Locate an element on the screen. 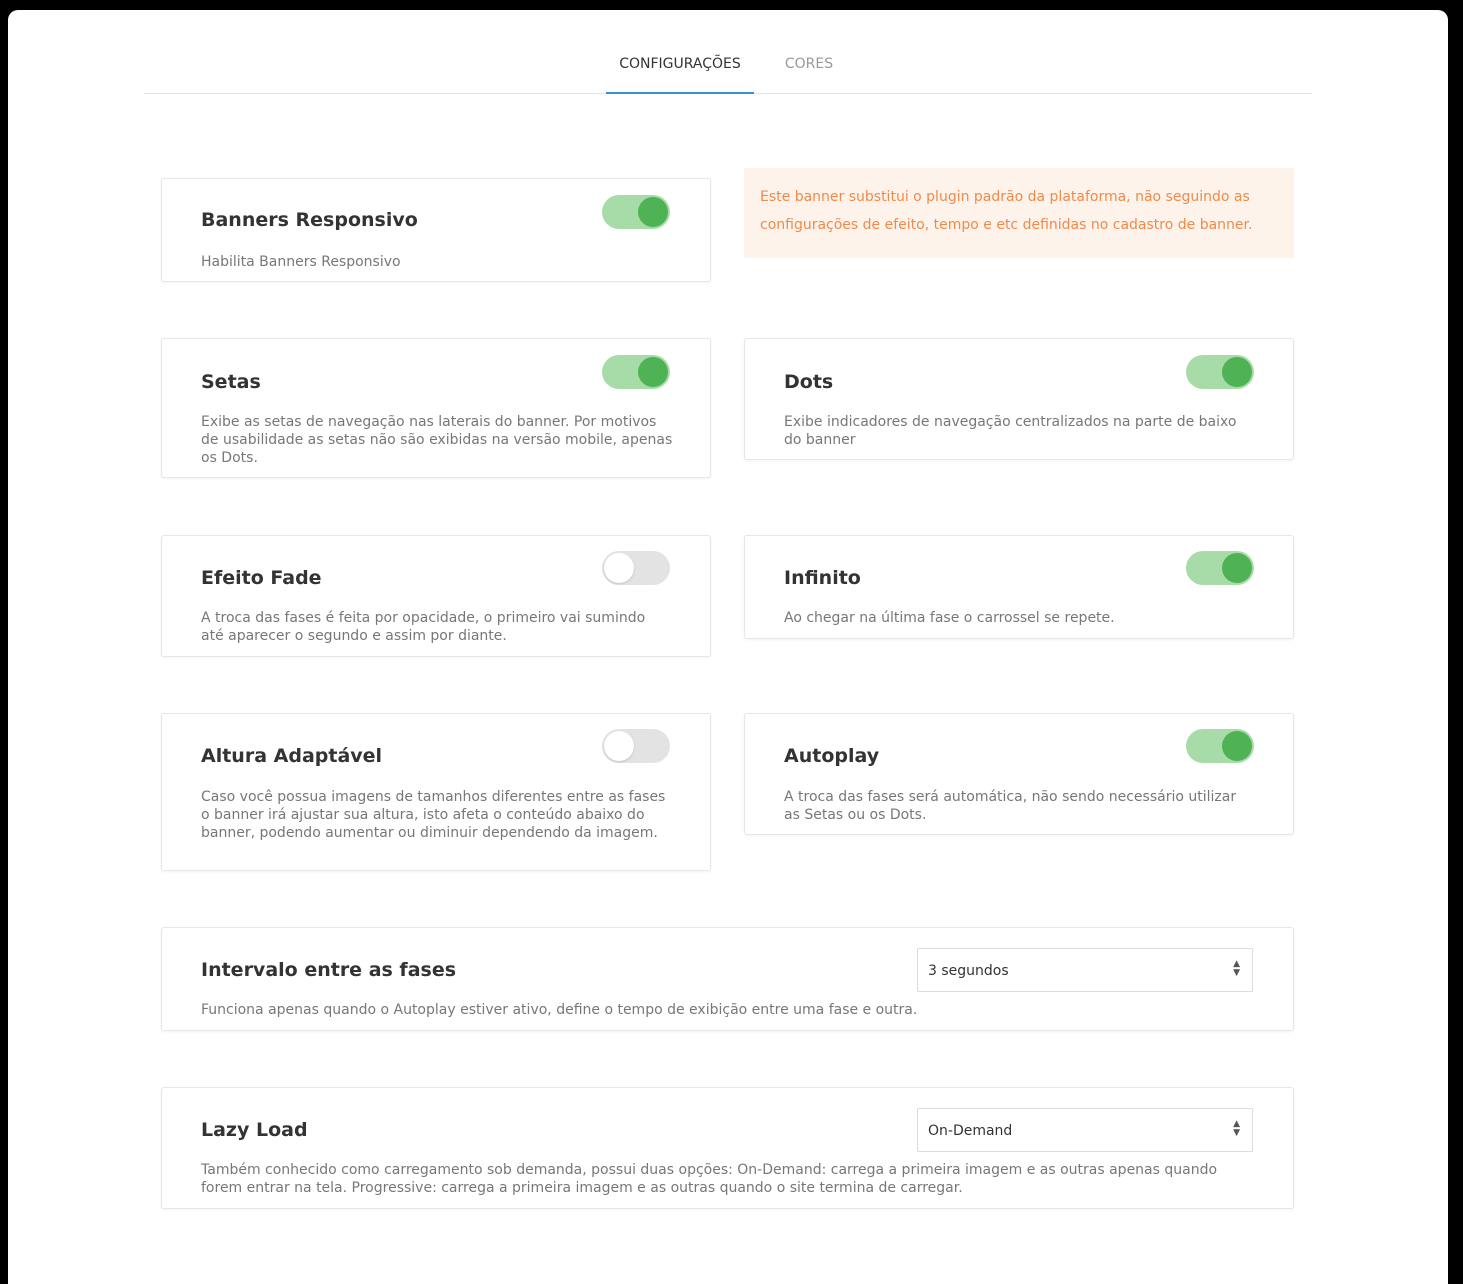  card-title: Autoplay is located at coordinates (832, 756).